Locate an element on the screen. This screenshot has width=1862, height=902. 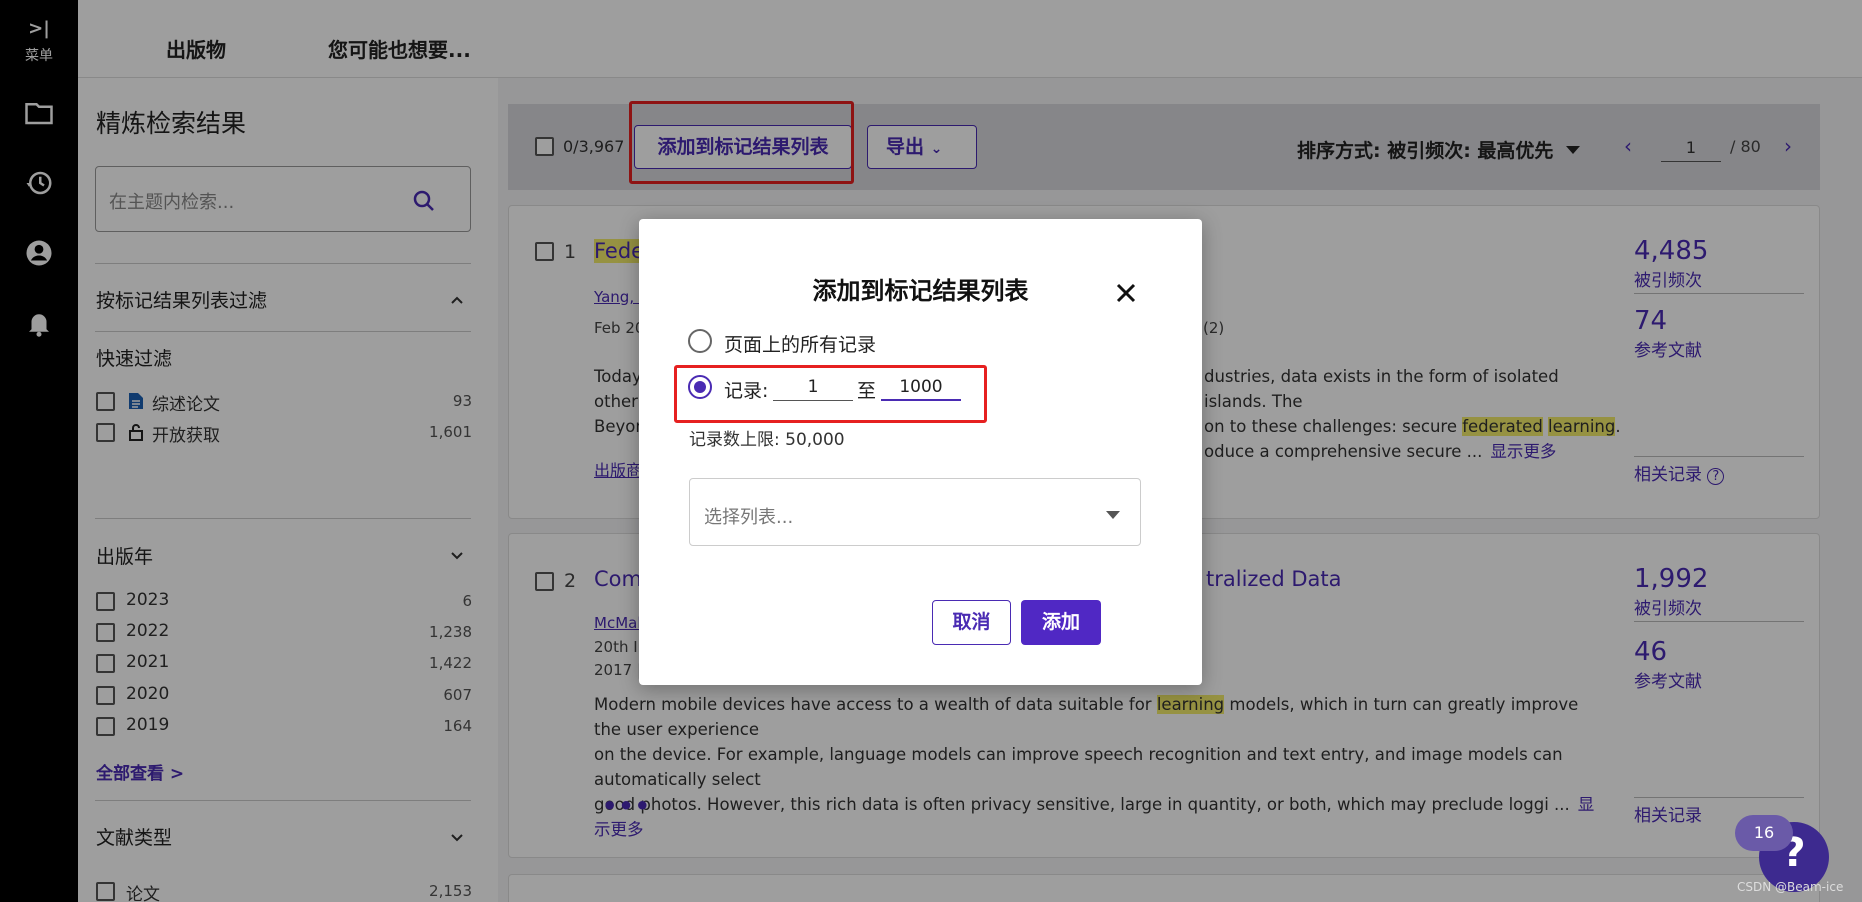
help-badge: 16 is located at coordinates (1764, 833).